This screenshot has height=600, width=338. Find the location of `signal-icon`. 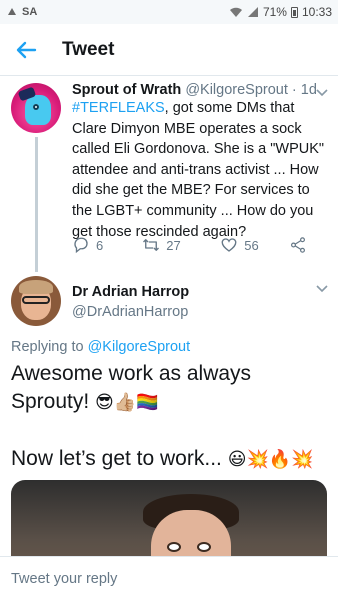

signal-icon is located at coordinates (252, 12).